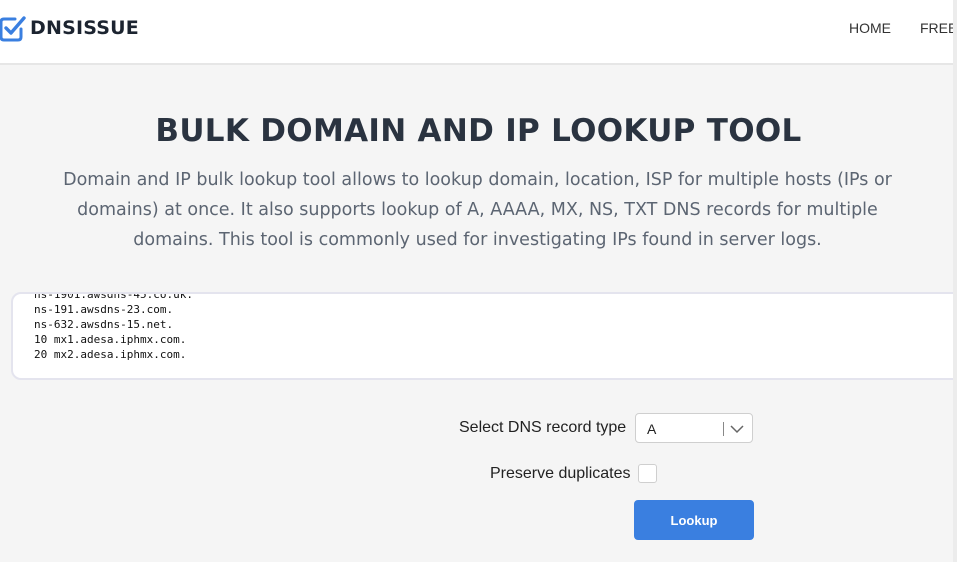  I want to click on page-title: BULK DOMAIN AND IP LOOKUP TOOL, so click(478, 131).